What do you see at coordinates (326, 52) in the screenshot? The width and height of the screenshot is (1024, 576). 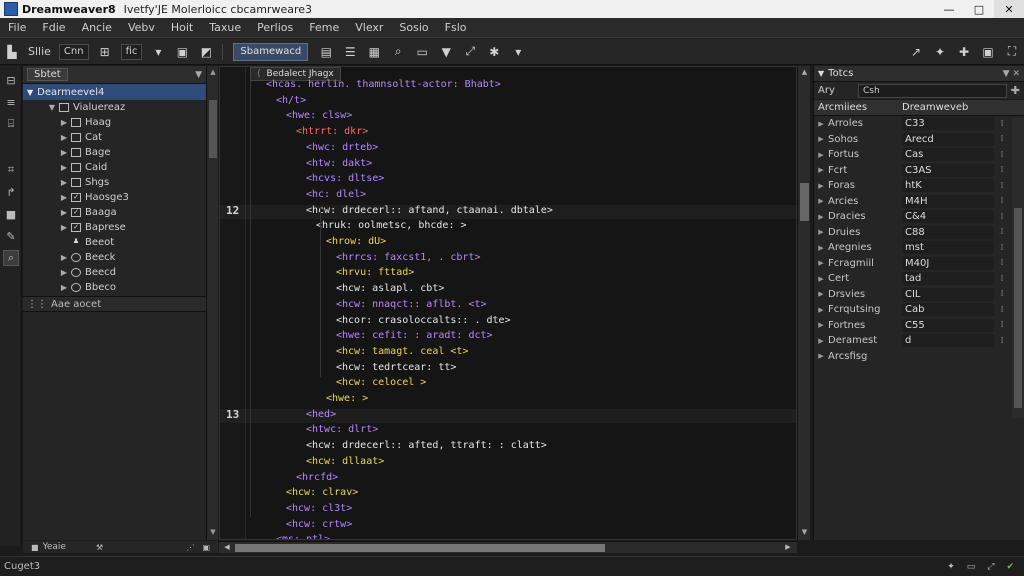 I see `layout-icon: ▤` at bounding box center [326, 52].